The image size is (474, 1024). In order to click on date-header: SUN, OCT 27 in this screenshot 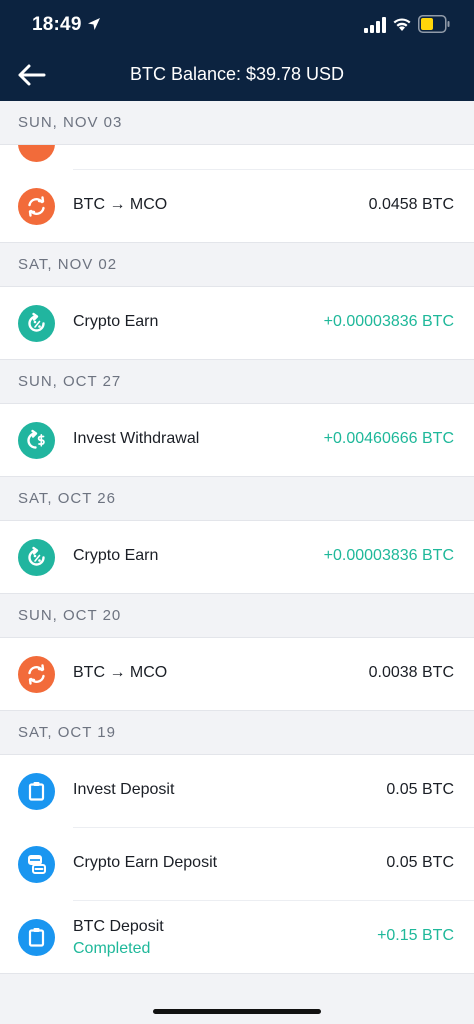, I will do `click(237, 382)`.